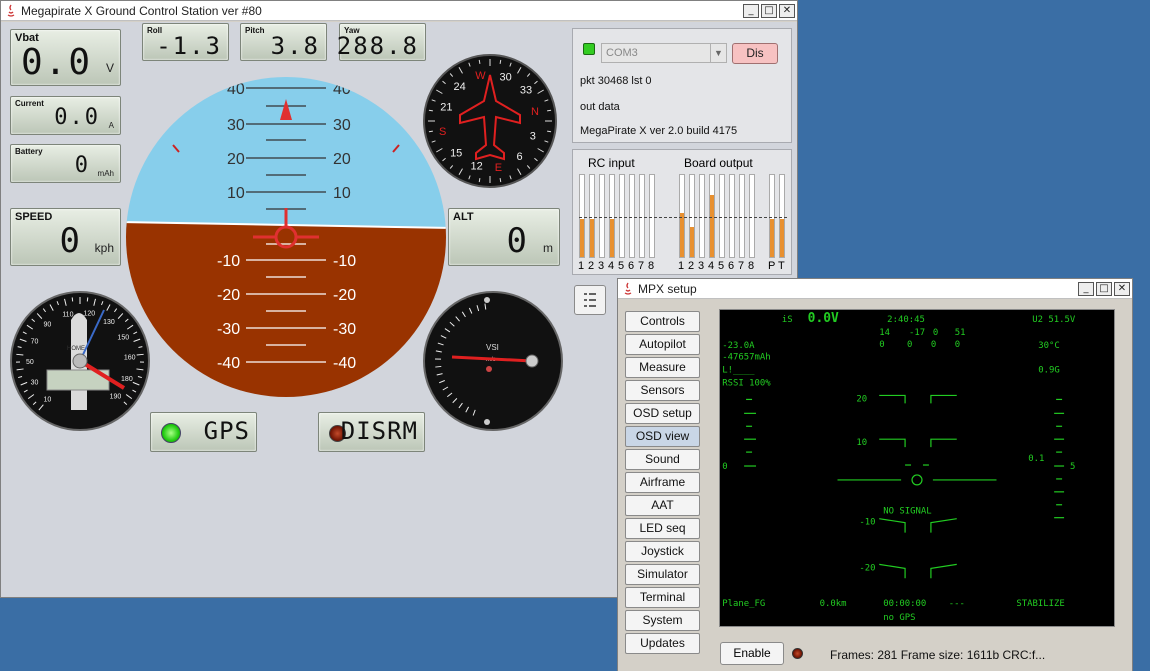 The image size is (1150, 671). I want to click on pitch-label-left: -40, so click(228, 363).